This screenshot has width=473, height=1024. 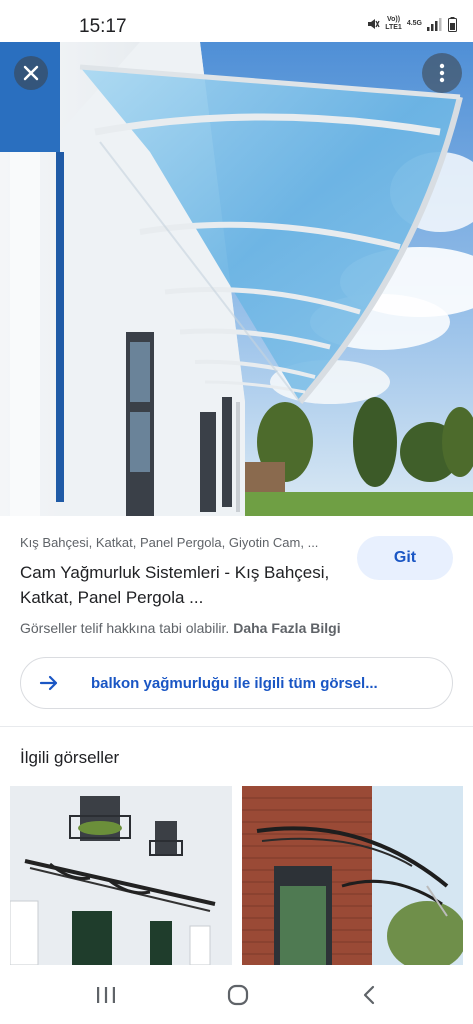 What do you see at coordinates (125, 628) in the screenshot?
I see `copyright-text: Görseller telif hakkına tabi olabilir.` at bounding box center [125, 628].